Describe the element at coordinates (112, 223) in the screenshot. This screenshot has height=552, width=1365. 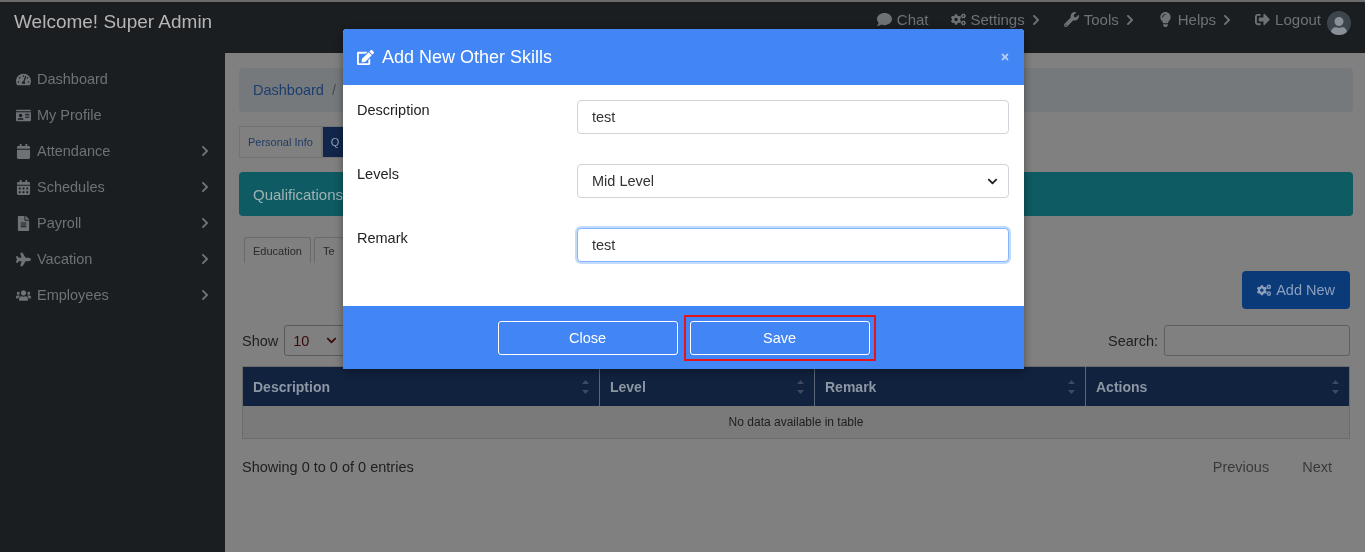
I see `sidebar-item: Payroll` at that location.